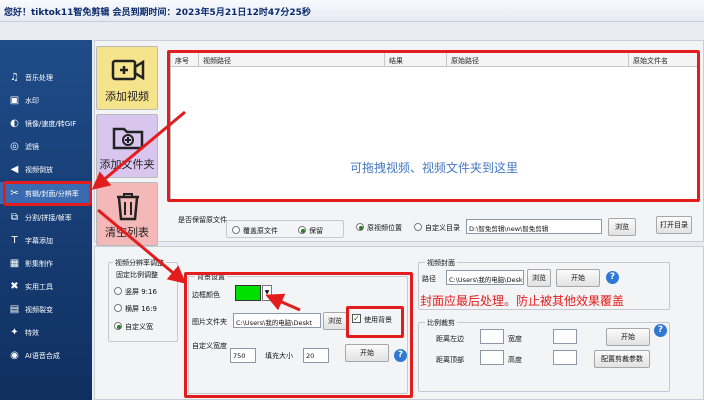 The height and width of the screenshot is (400, 704). Describe the element at coordinates (650, 61) in the screenshot. I see `column-header-original-filename: 原始文件名` at that location.